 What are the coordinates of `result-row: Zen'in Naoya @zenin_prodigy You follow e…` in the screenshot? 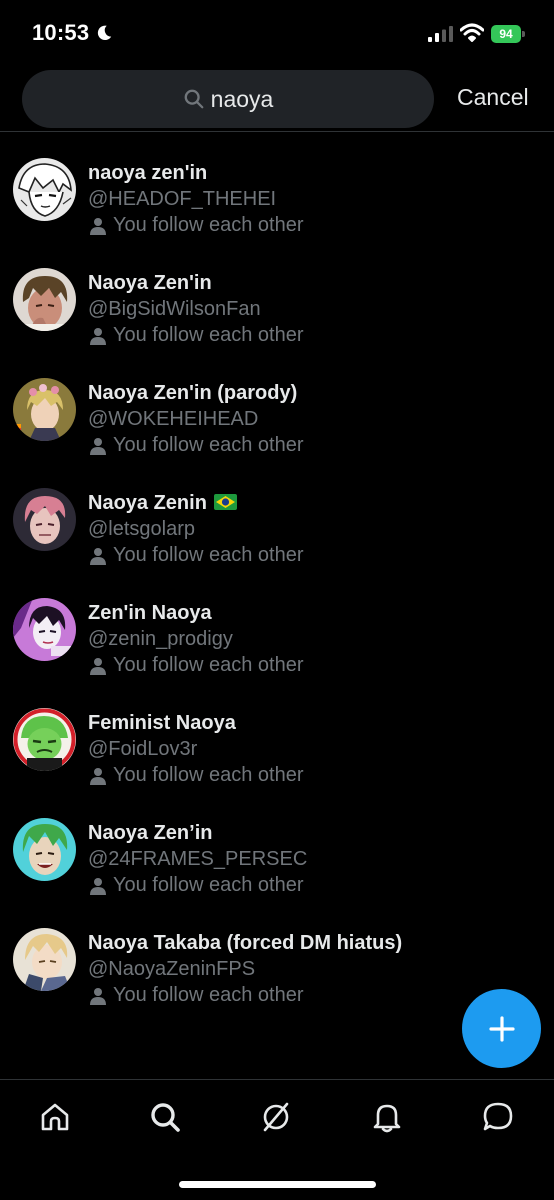 It's located at (277, 627).